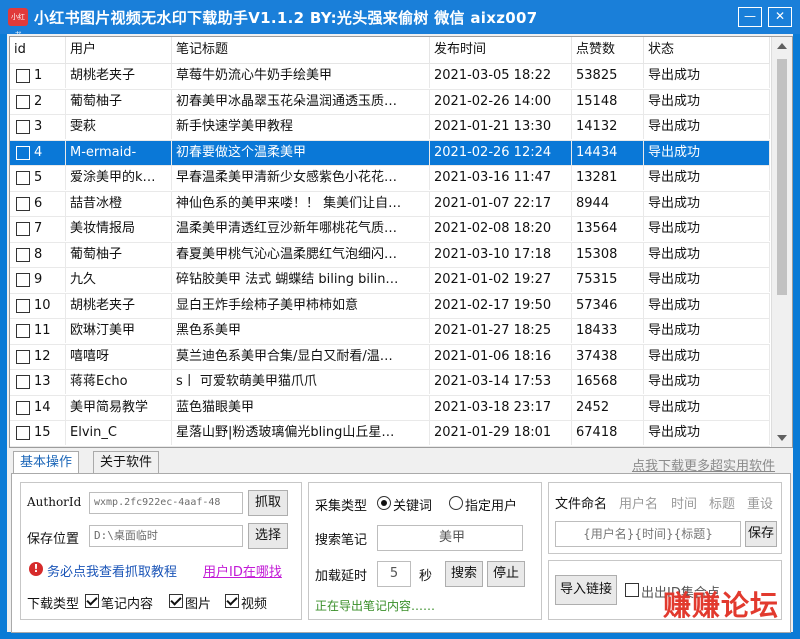  What do you see at coordinates (501, 433) in the screenshot?
I see `row-time-cell: 2021-01-29 18:01` at bounding box center [501, 433].